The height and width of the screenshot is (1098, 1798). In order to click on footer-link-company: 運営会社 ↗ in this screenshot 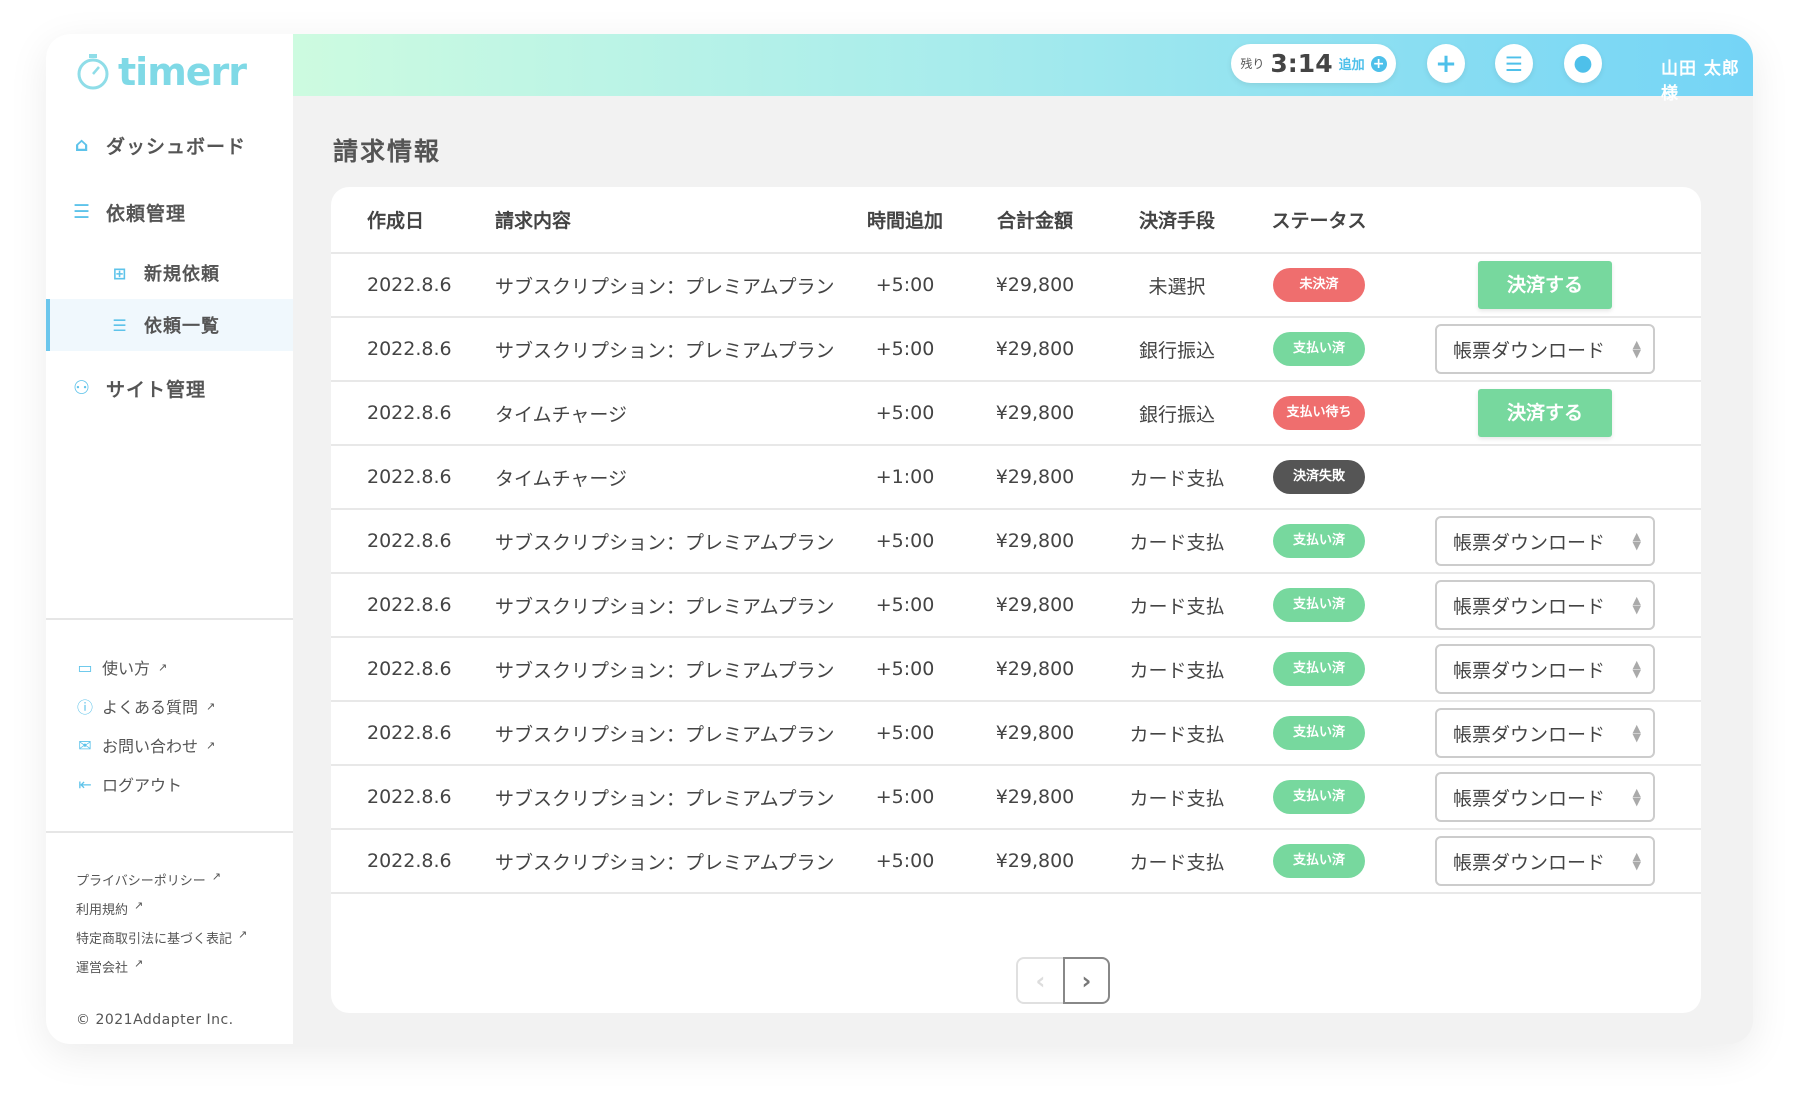, I will do `click(109, 966)`.